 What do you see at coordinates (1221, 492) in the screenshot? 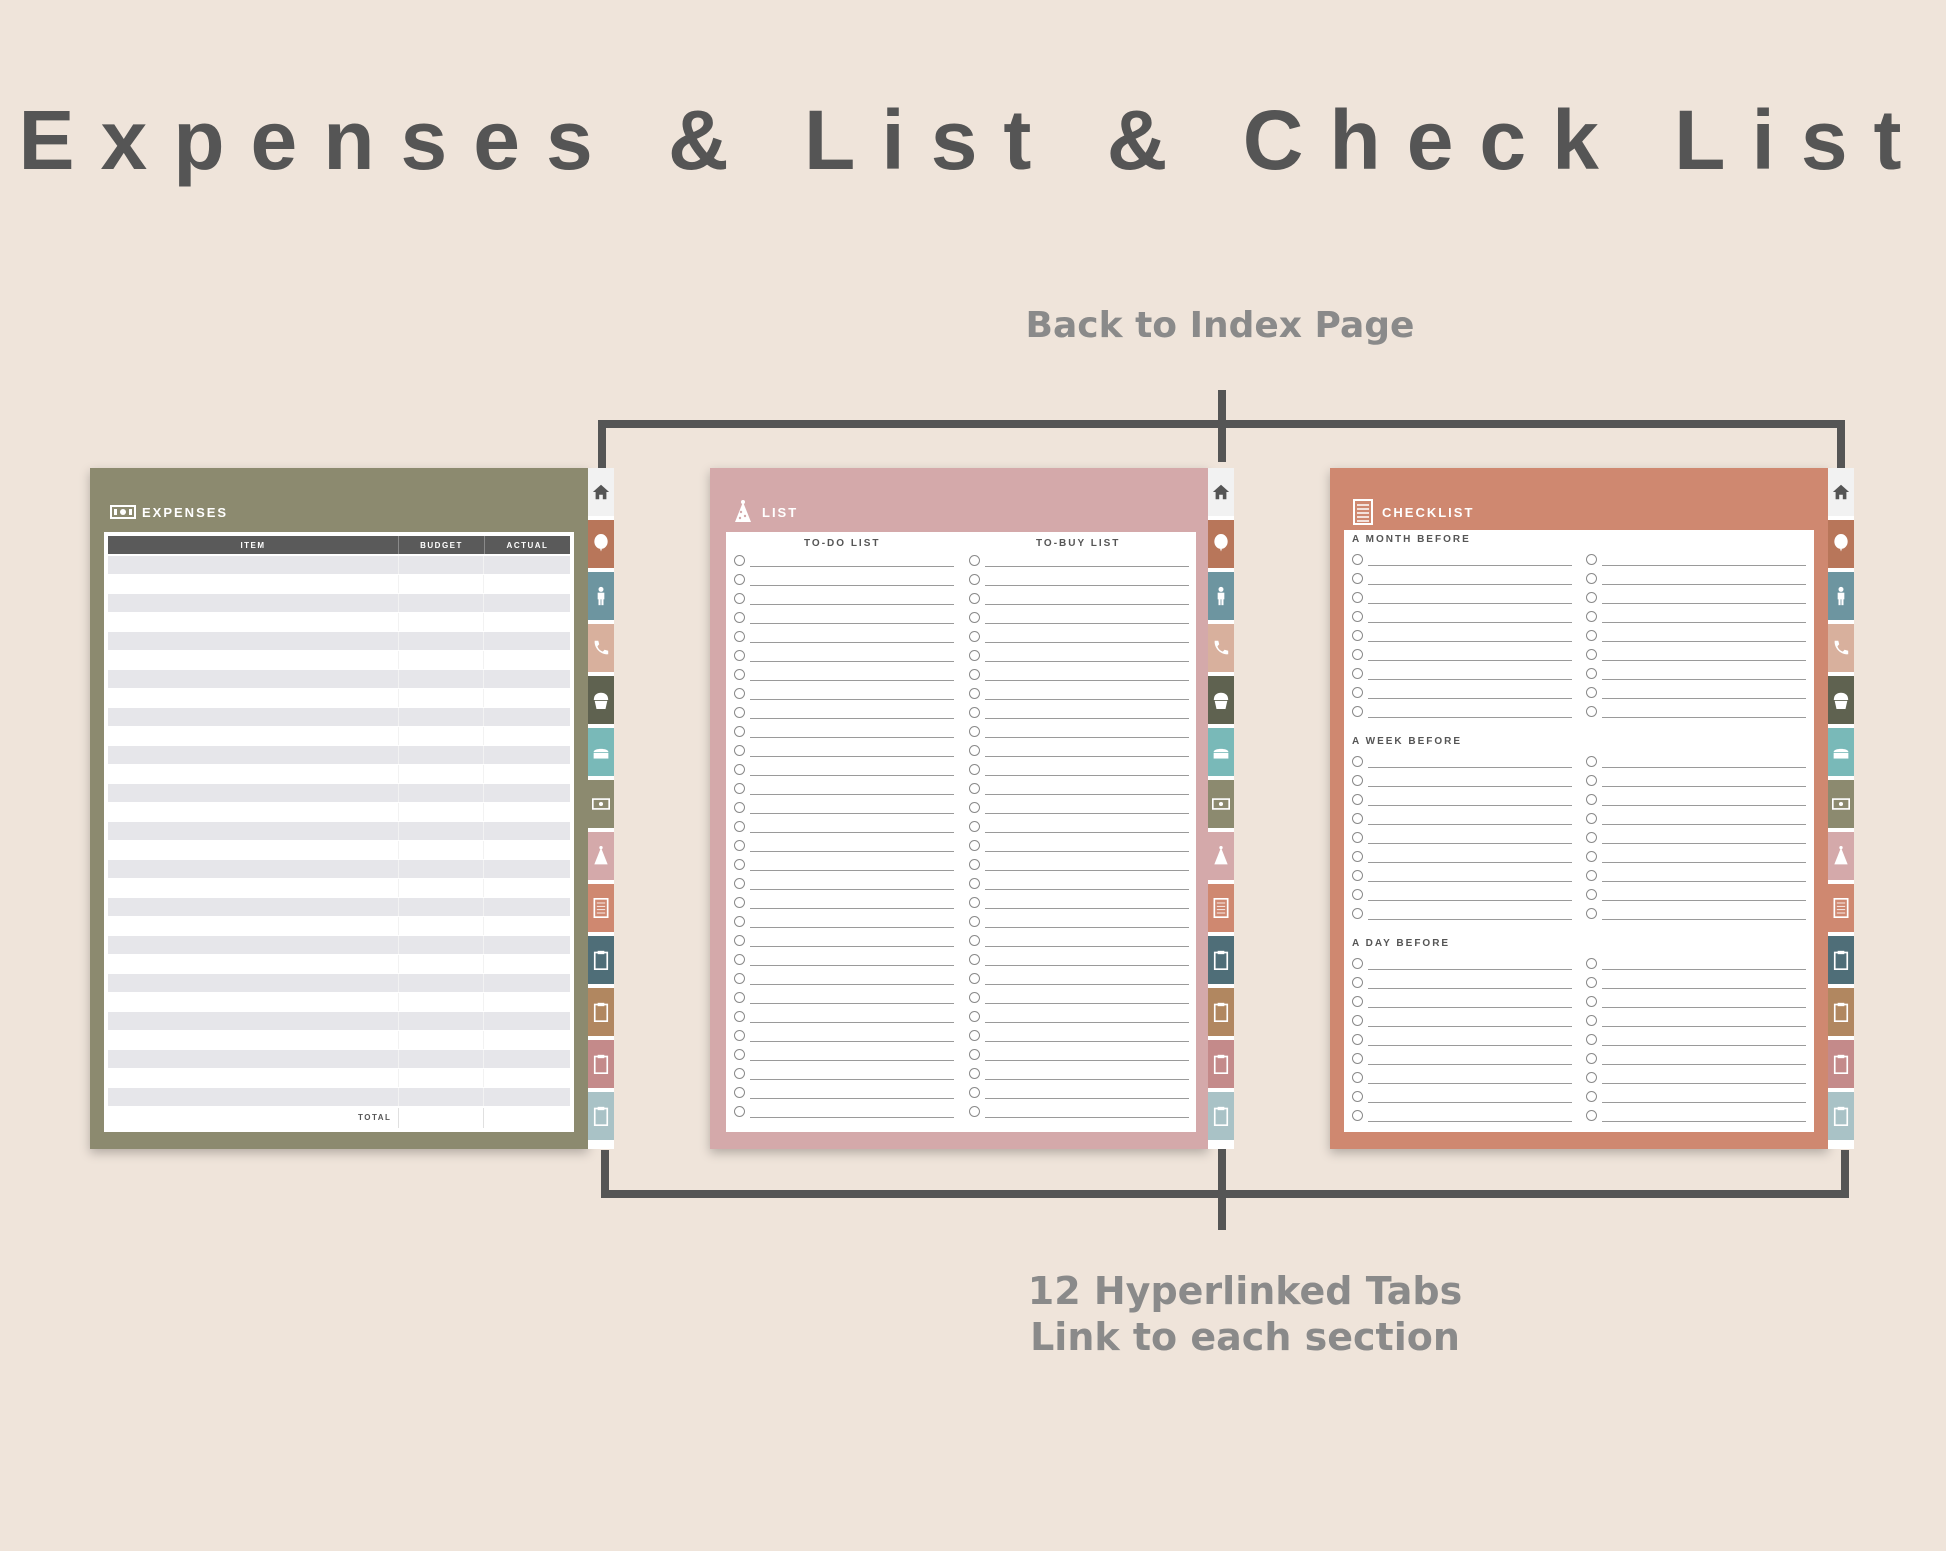
I see `tab-index` at bounding box center [1221, 492].